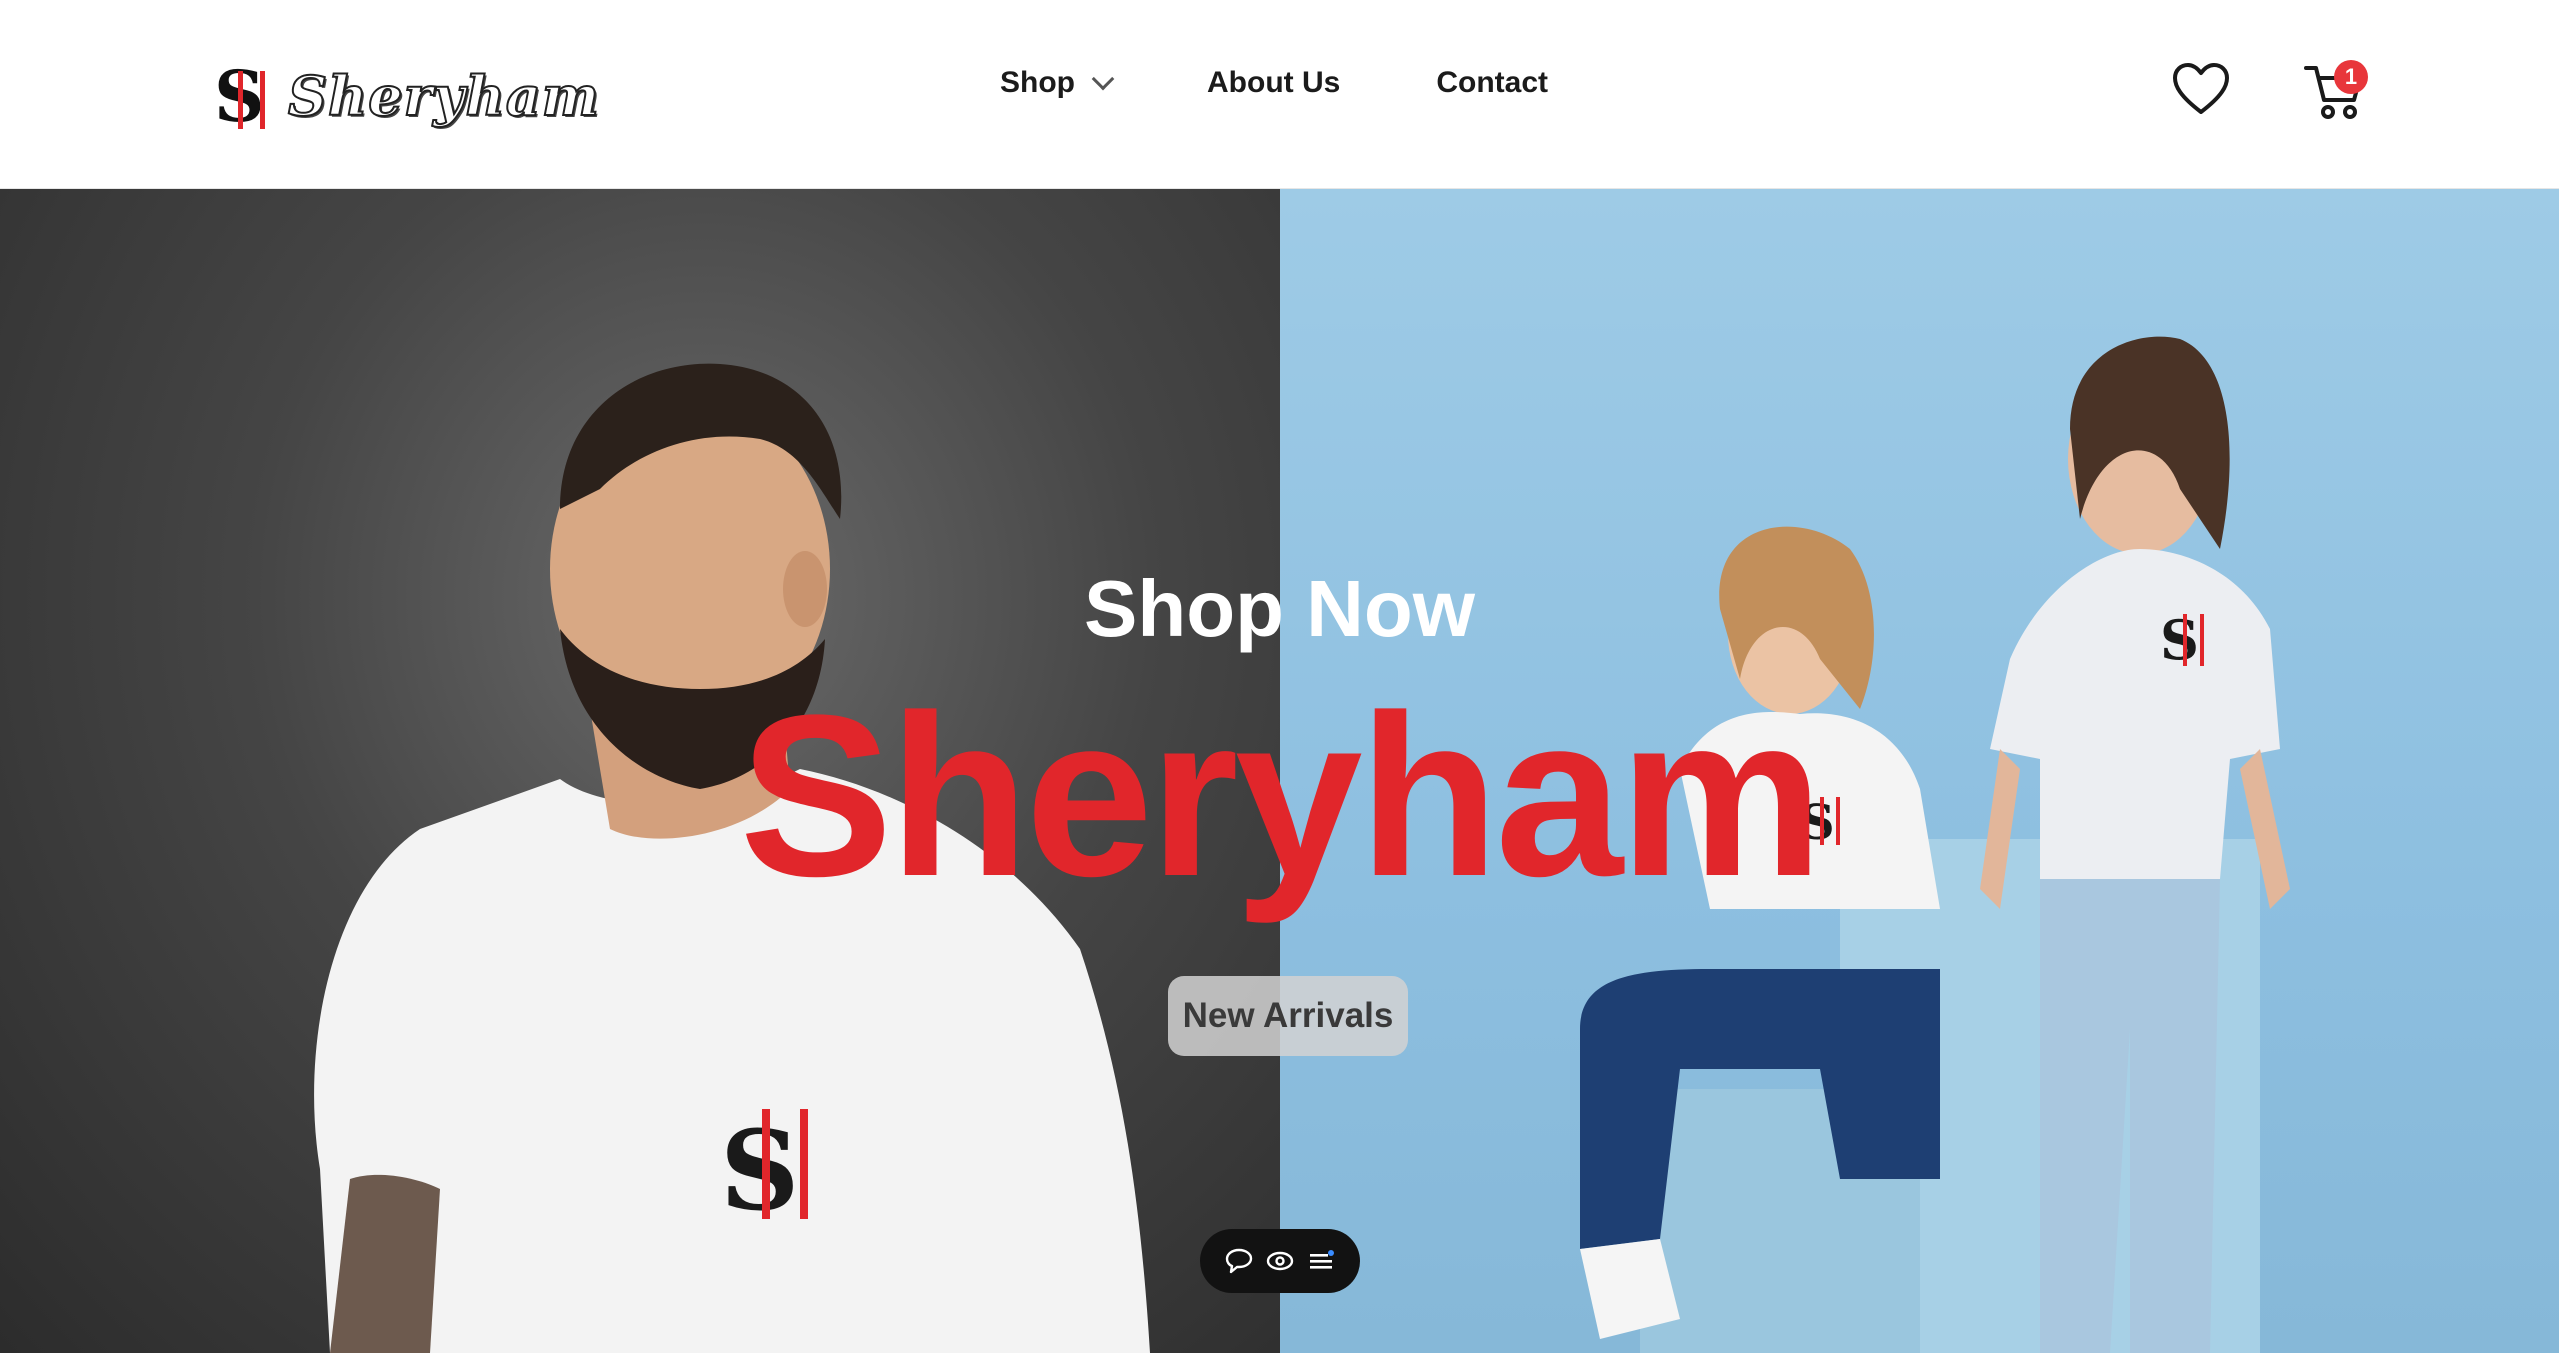 The image size is (2559, 1353). I want to click on nav-shop: Shop, so click(1057, 83).